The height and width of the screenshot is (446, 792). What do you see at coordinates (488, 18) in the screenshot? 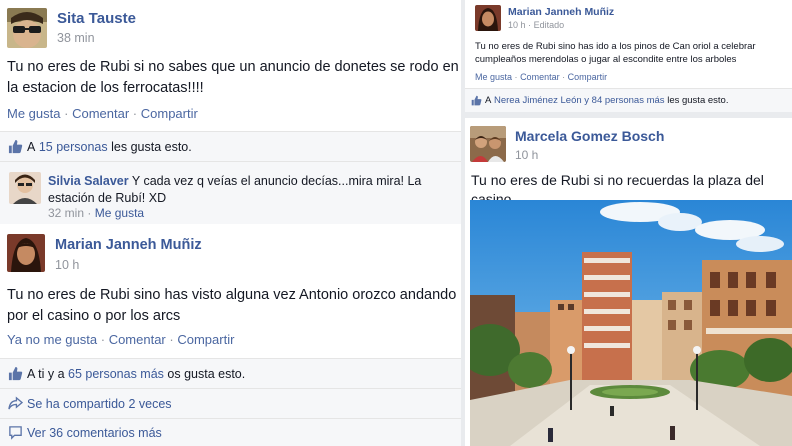
I see `right-post1-author-avatar` at bounding box center [488, 18].